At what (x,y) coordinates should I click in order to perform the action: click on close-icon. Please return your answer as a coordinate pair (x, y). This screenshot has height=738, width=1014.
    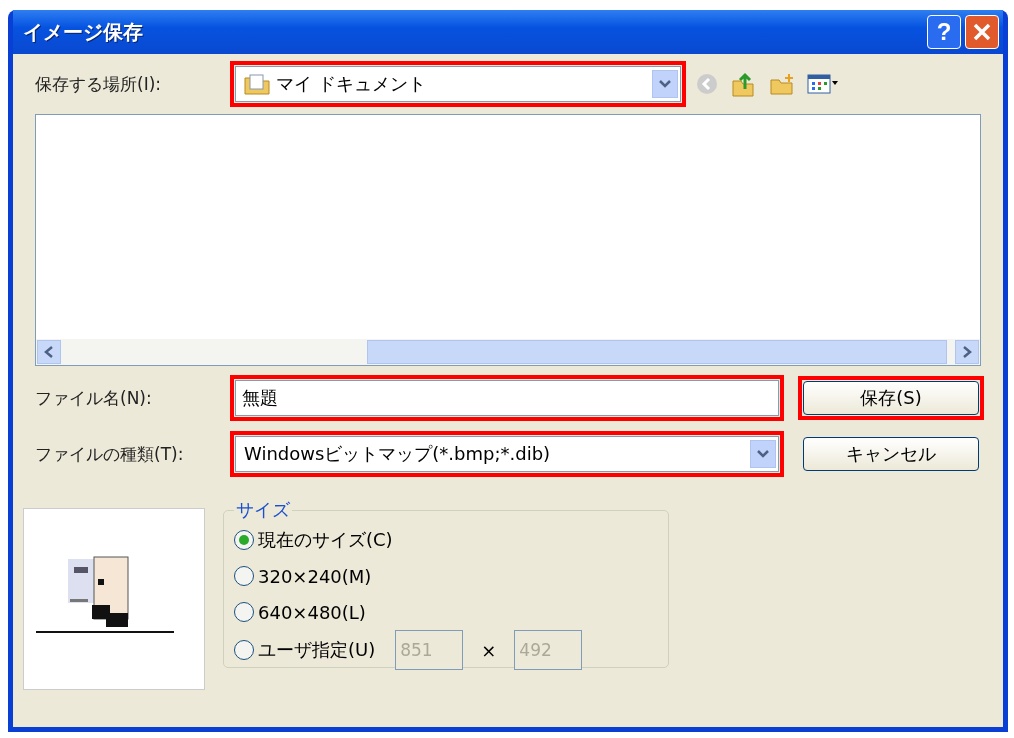
    Looking at the image, I should click on (982, 32).